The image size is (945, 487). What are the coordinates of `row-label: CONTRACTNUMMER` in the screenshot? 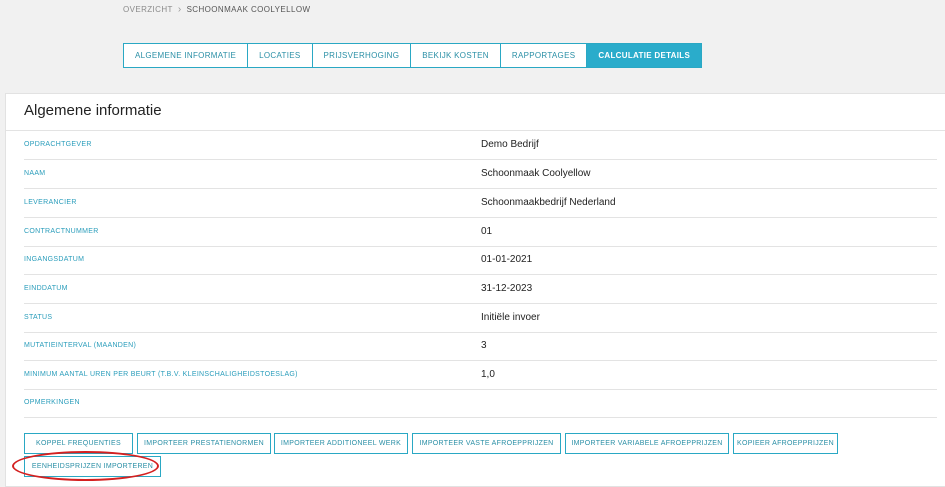 It's located at (61, 231).